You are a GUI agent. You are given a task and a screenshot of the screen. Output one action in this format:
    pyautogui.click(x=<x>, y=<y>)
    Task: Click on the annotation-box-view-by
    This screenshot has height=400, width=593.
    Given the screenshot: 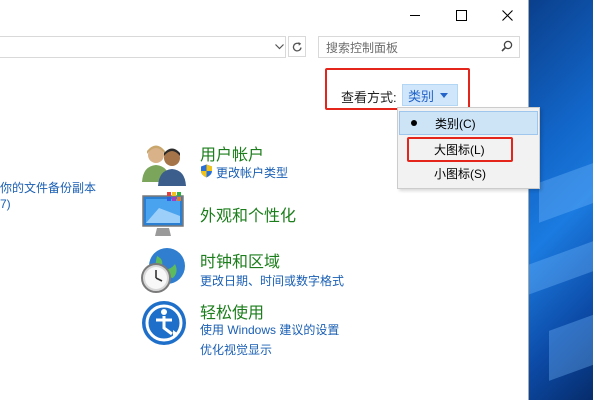 What is the action you would take?
    pyautogui.click(x=397, y=89)
    